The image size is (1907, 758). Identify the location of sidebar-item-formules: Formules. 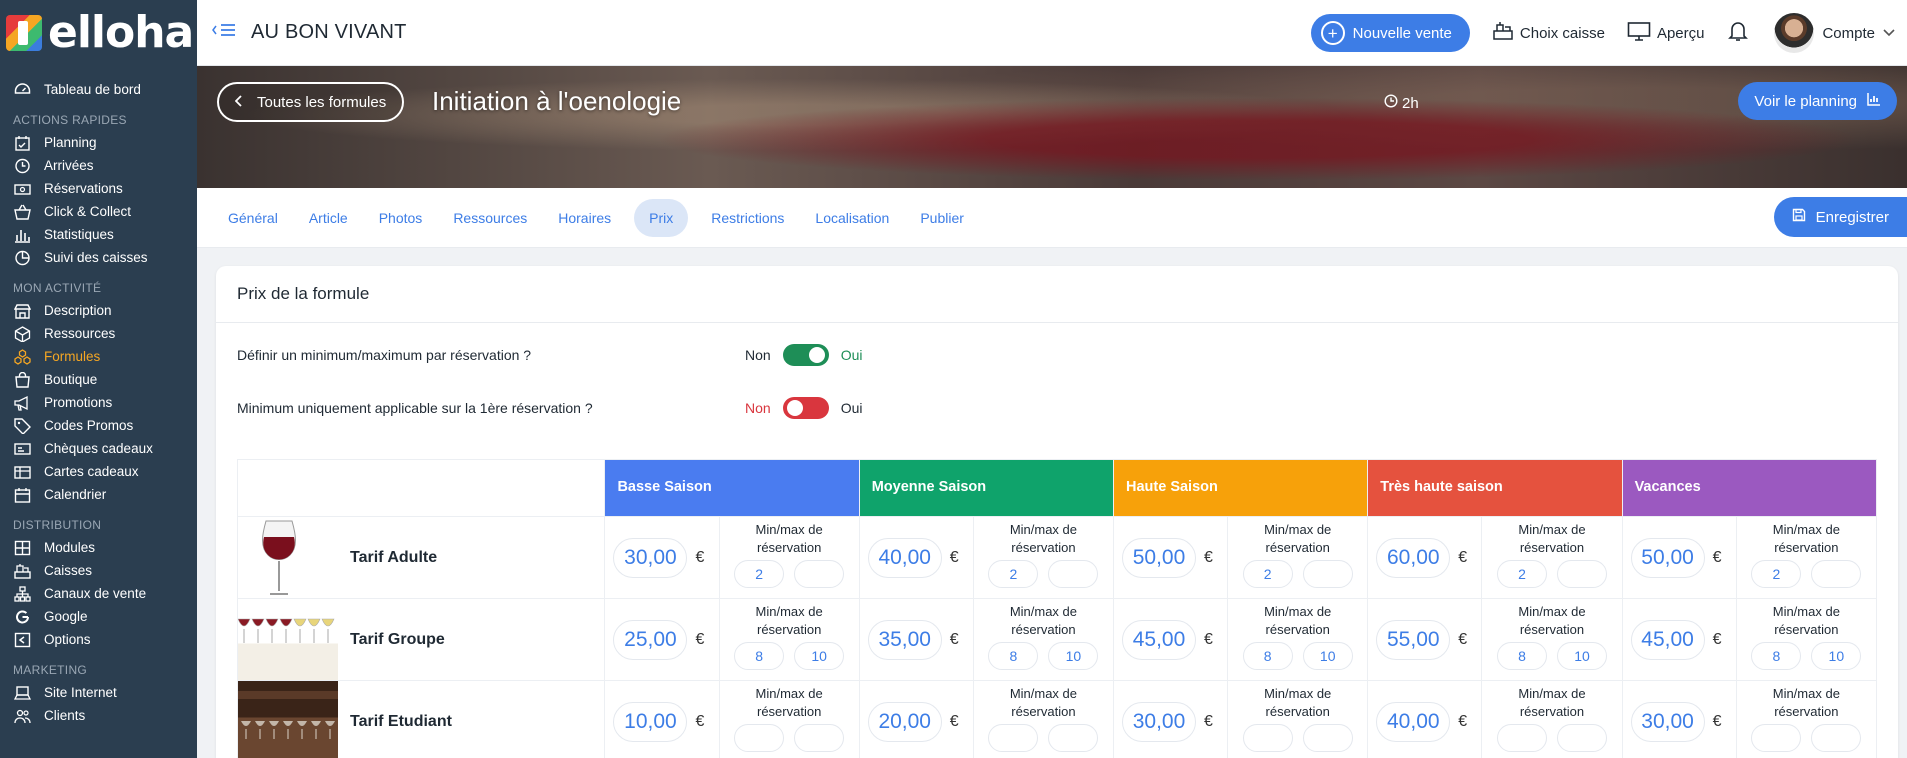
(98, 356).